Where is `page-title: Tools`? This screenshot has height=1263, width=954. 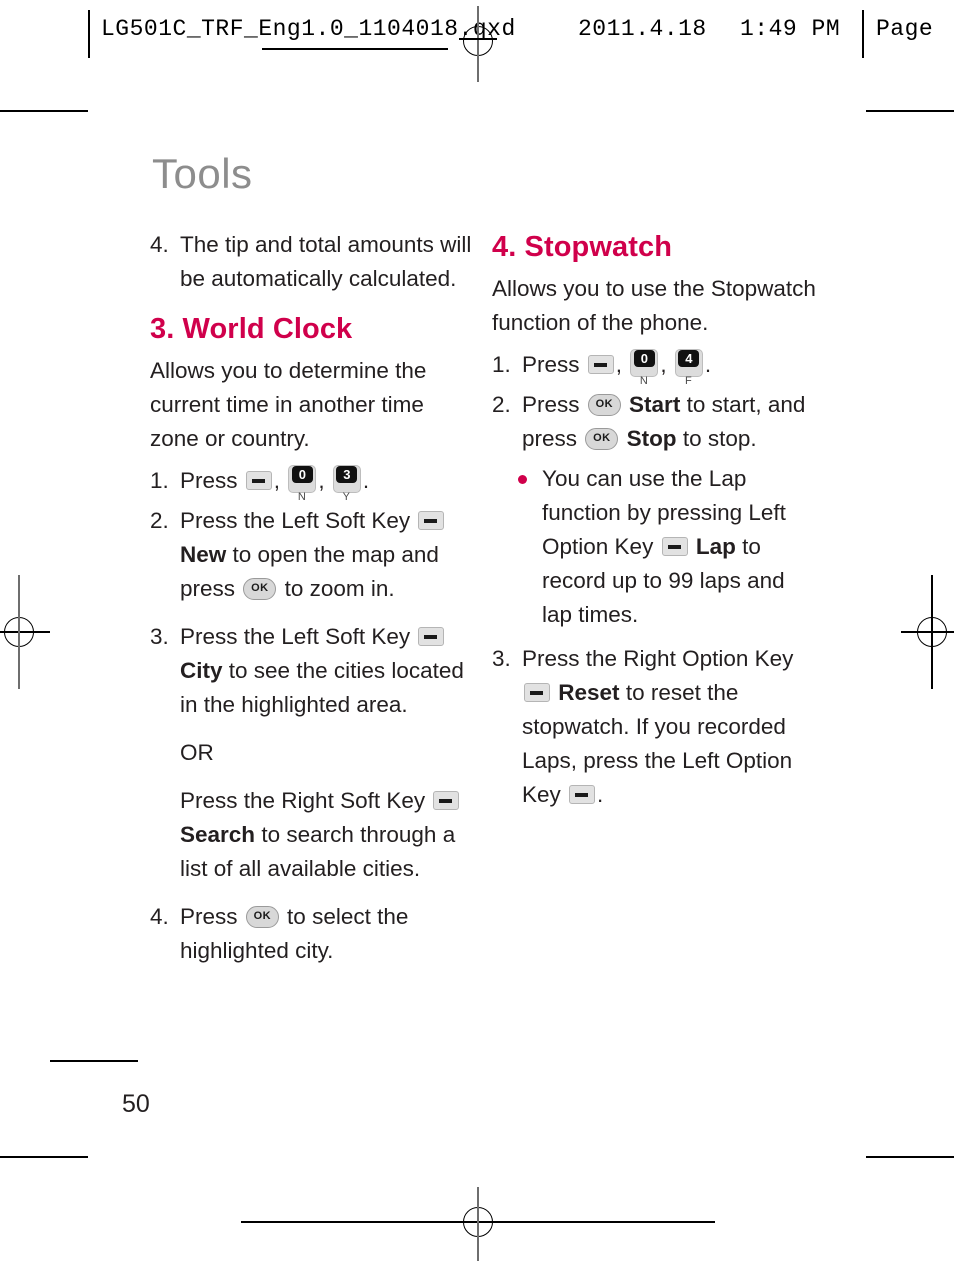 page-title: Tools is located at coordinates (202, 173).